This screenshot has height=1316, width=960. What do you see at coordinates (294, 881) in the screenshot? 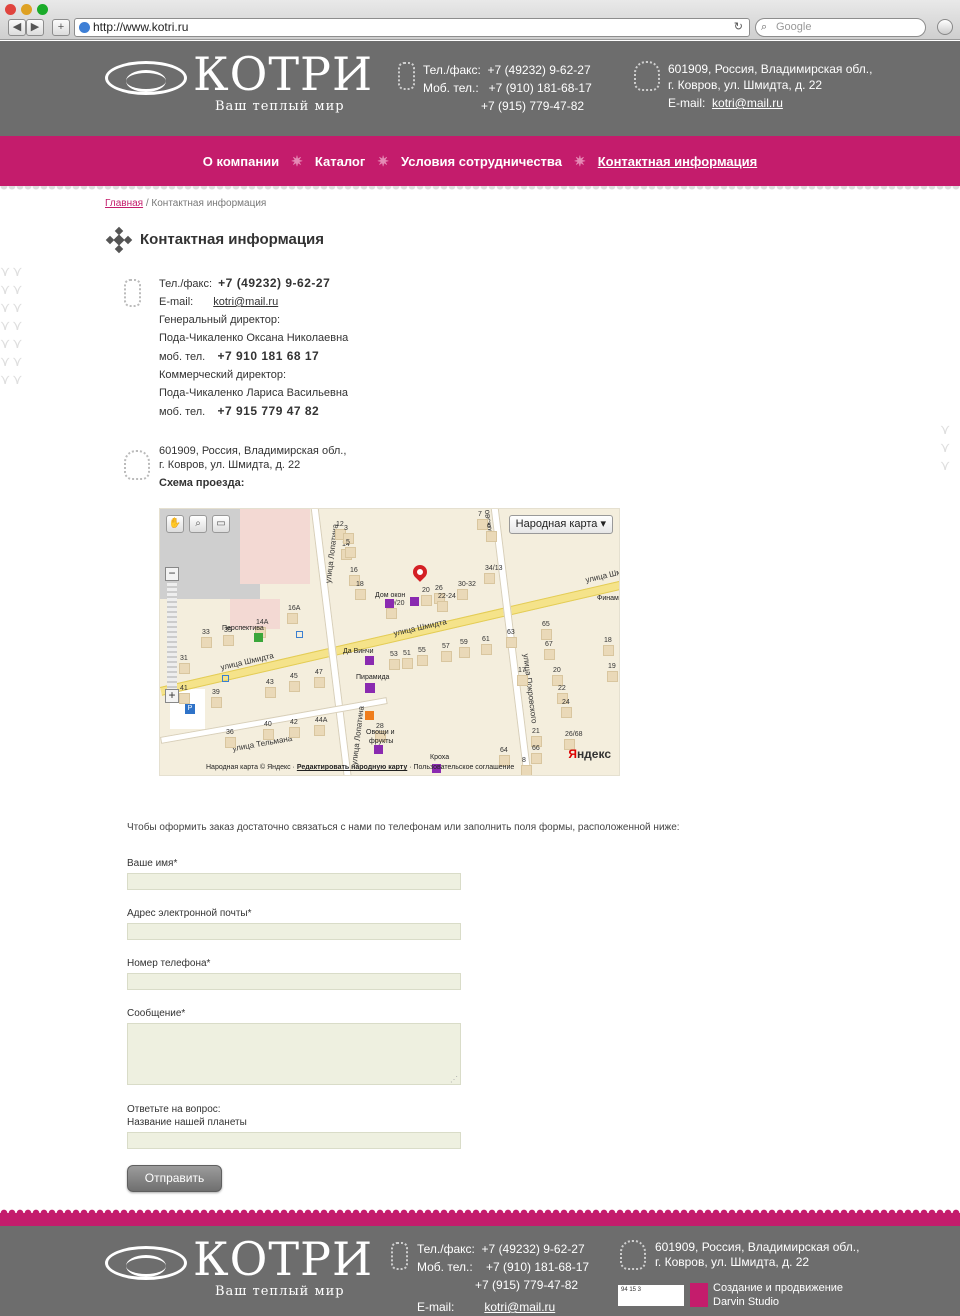
I see `name-input` at bounding box center [294, 881].